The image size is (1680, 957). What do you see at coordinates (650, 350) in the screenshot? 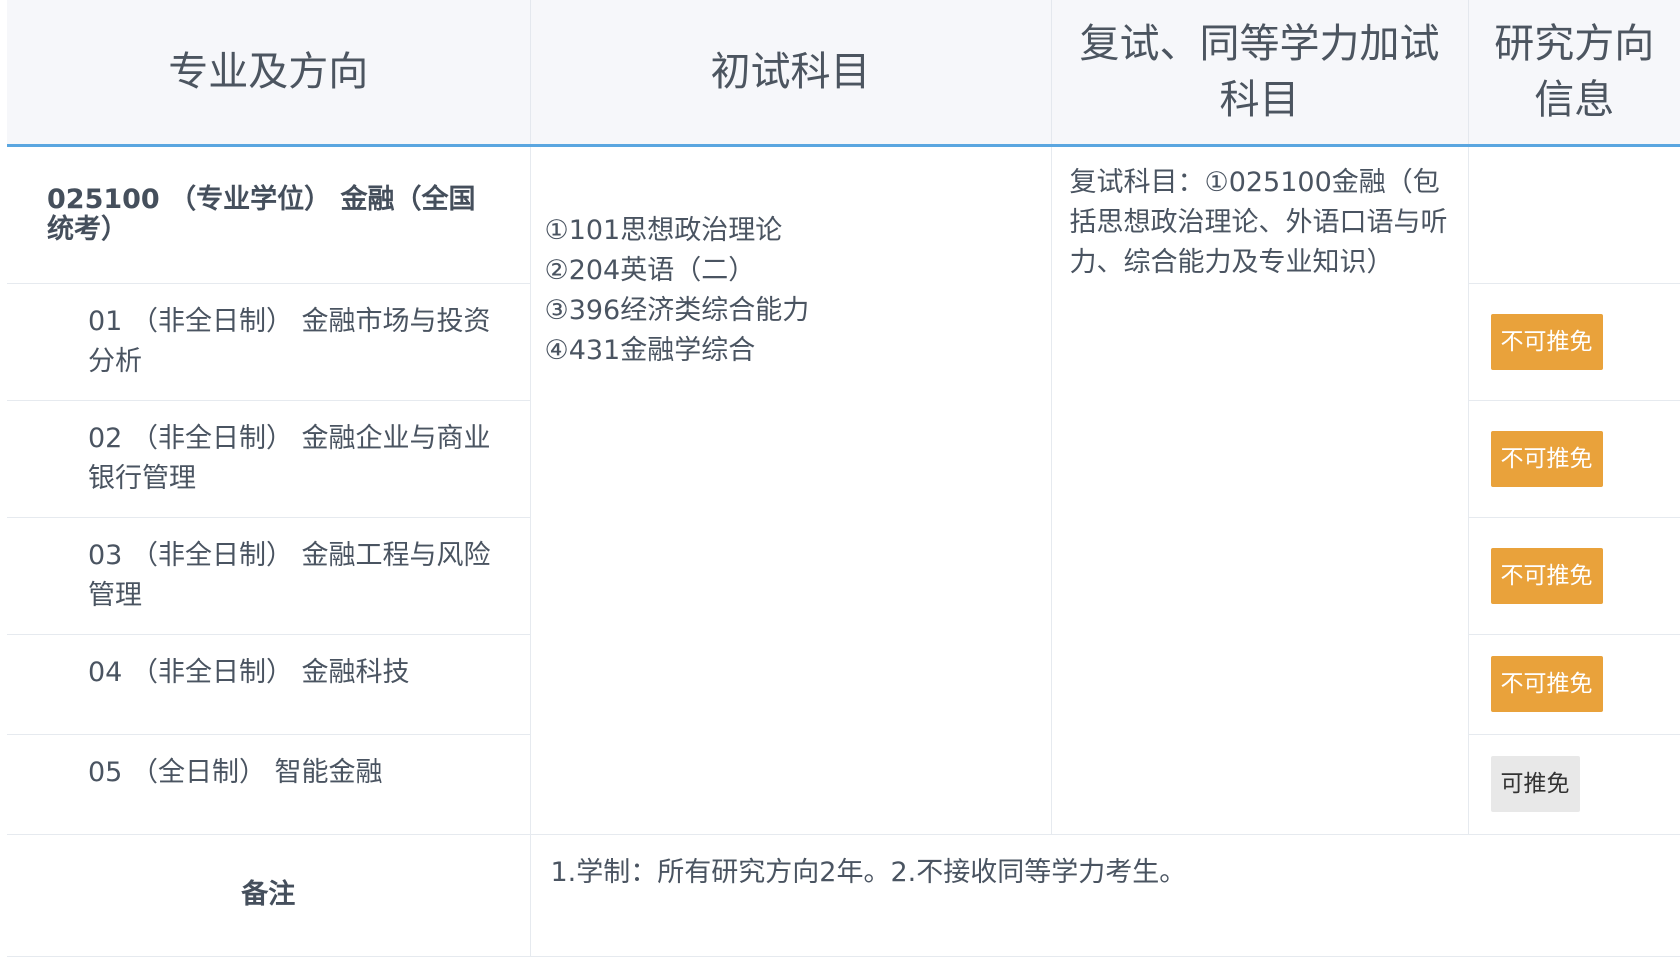
I see `exam-subject-item: ④431金融学综合` at bounding box center [650, 350].